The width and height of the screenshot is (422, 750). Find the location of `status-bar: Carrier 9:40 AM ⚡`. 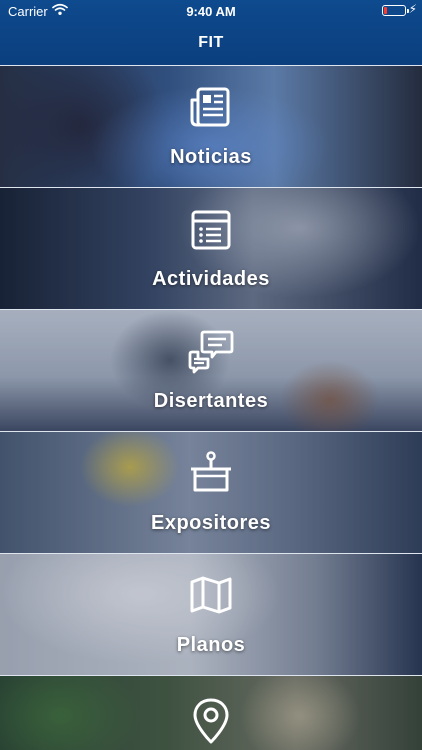

status-bar: Carrier 9:40 AM ⚡ is located at coordinates (211, 11).